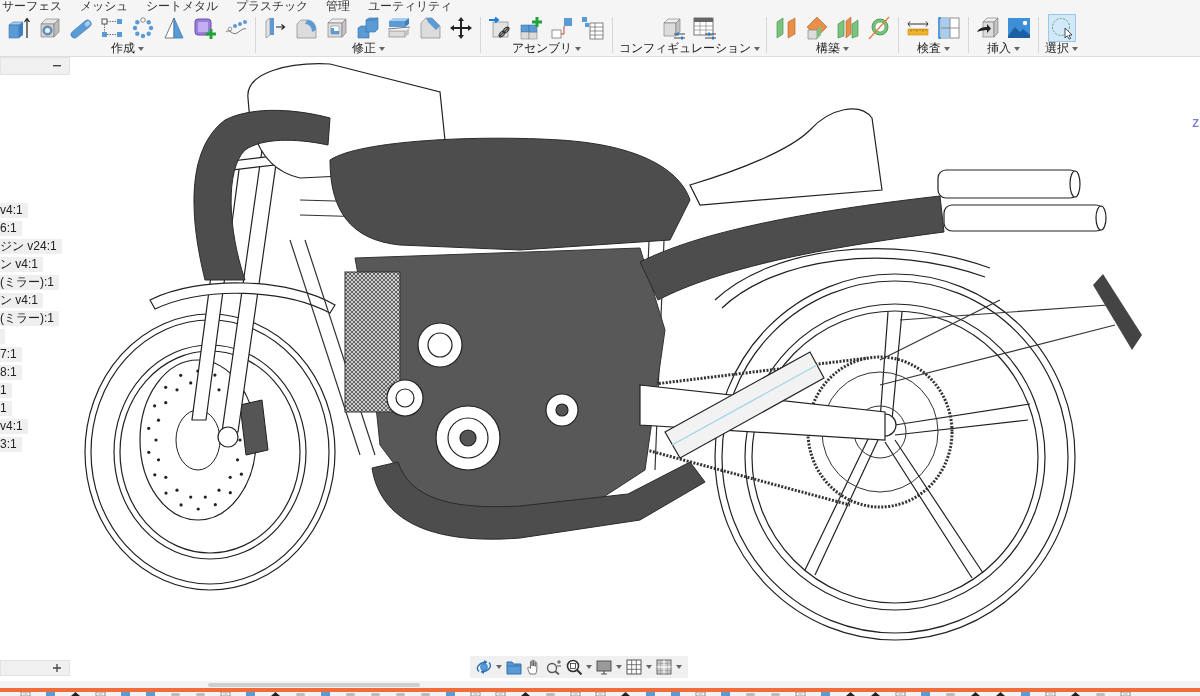 This screenshot has width=1200, height=696. Describe the element at coordinates (1061, 48) in the screenshot. I see `group-menu-button: 選択` at that location.